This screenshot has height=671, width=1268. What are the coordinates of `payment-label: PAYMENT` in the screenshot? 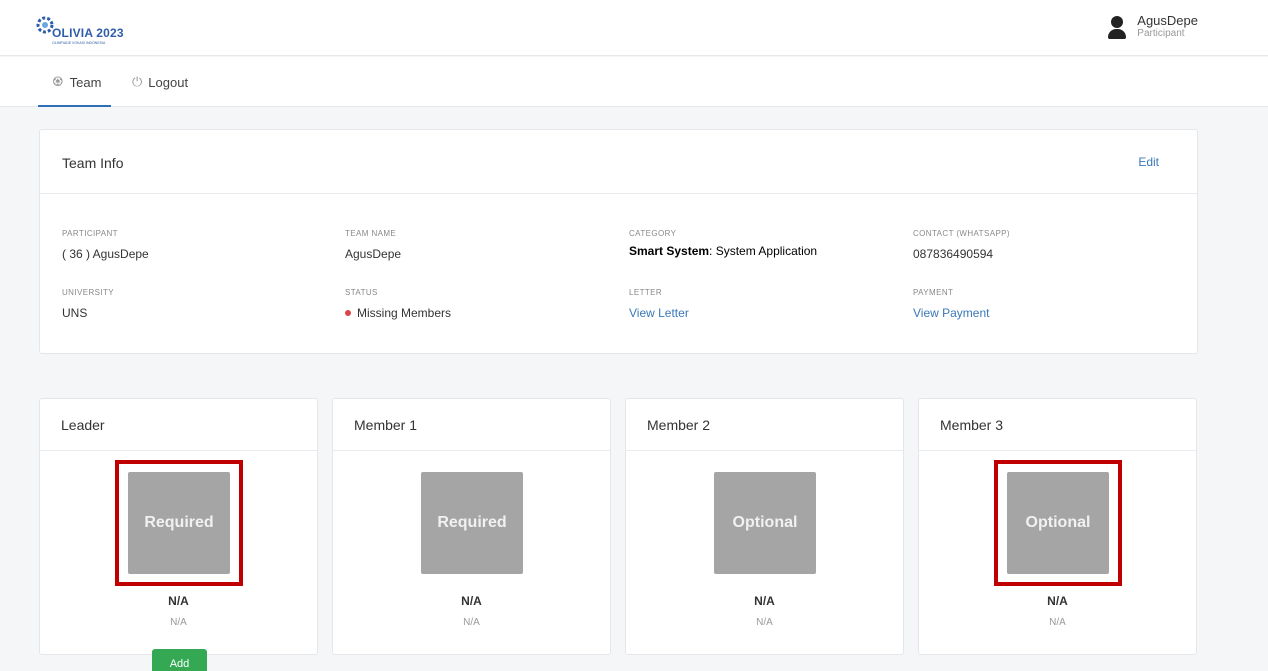 It's located at (933, 292).